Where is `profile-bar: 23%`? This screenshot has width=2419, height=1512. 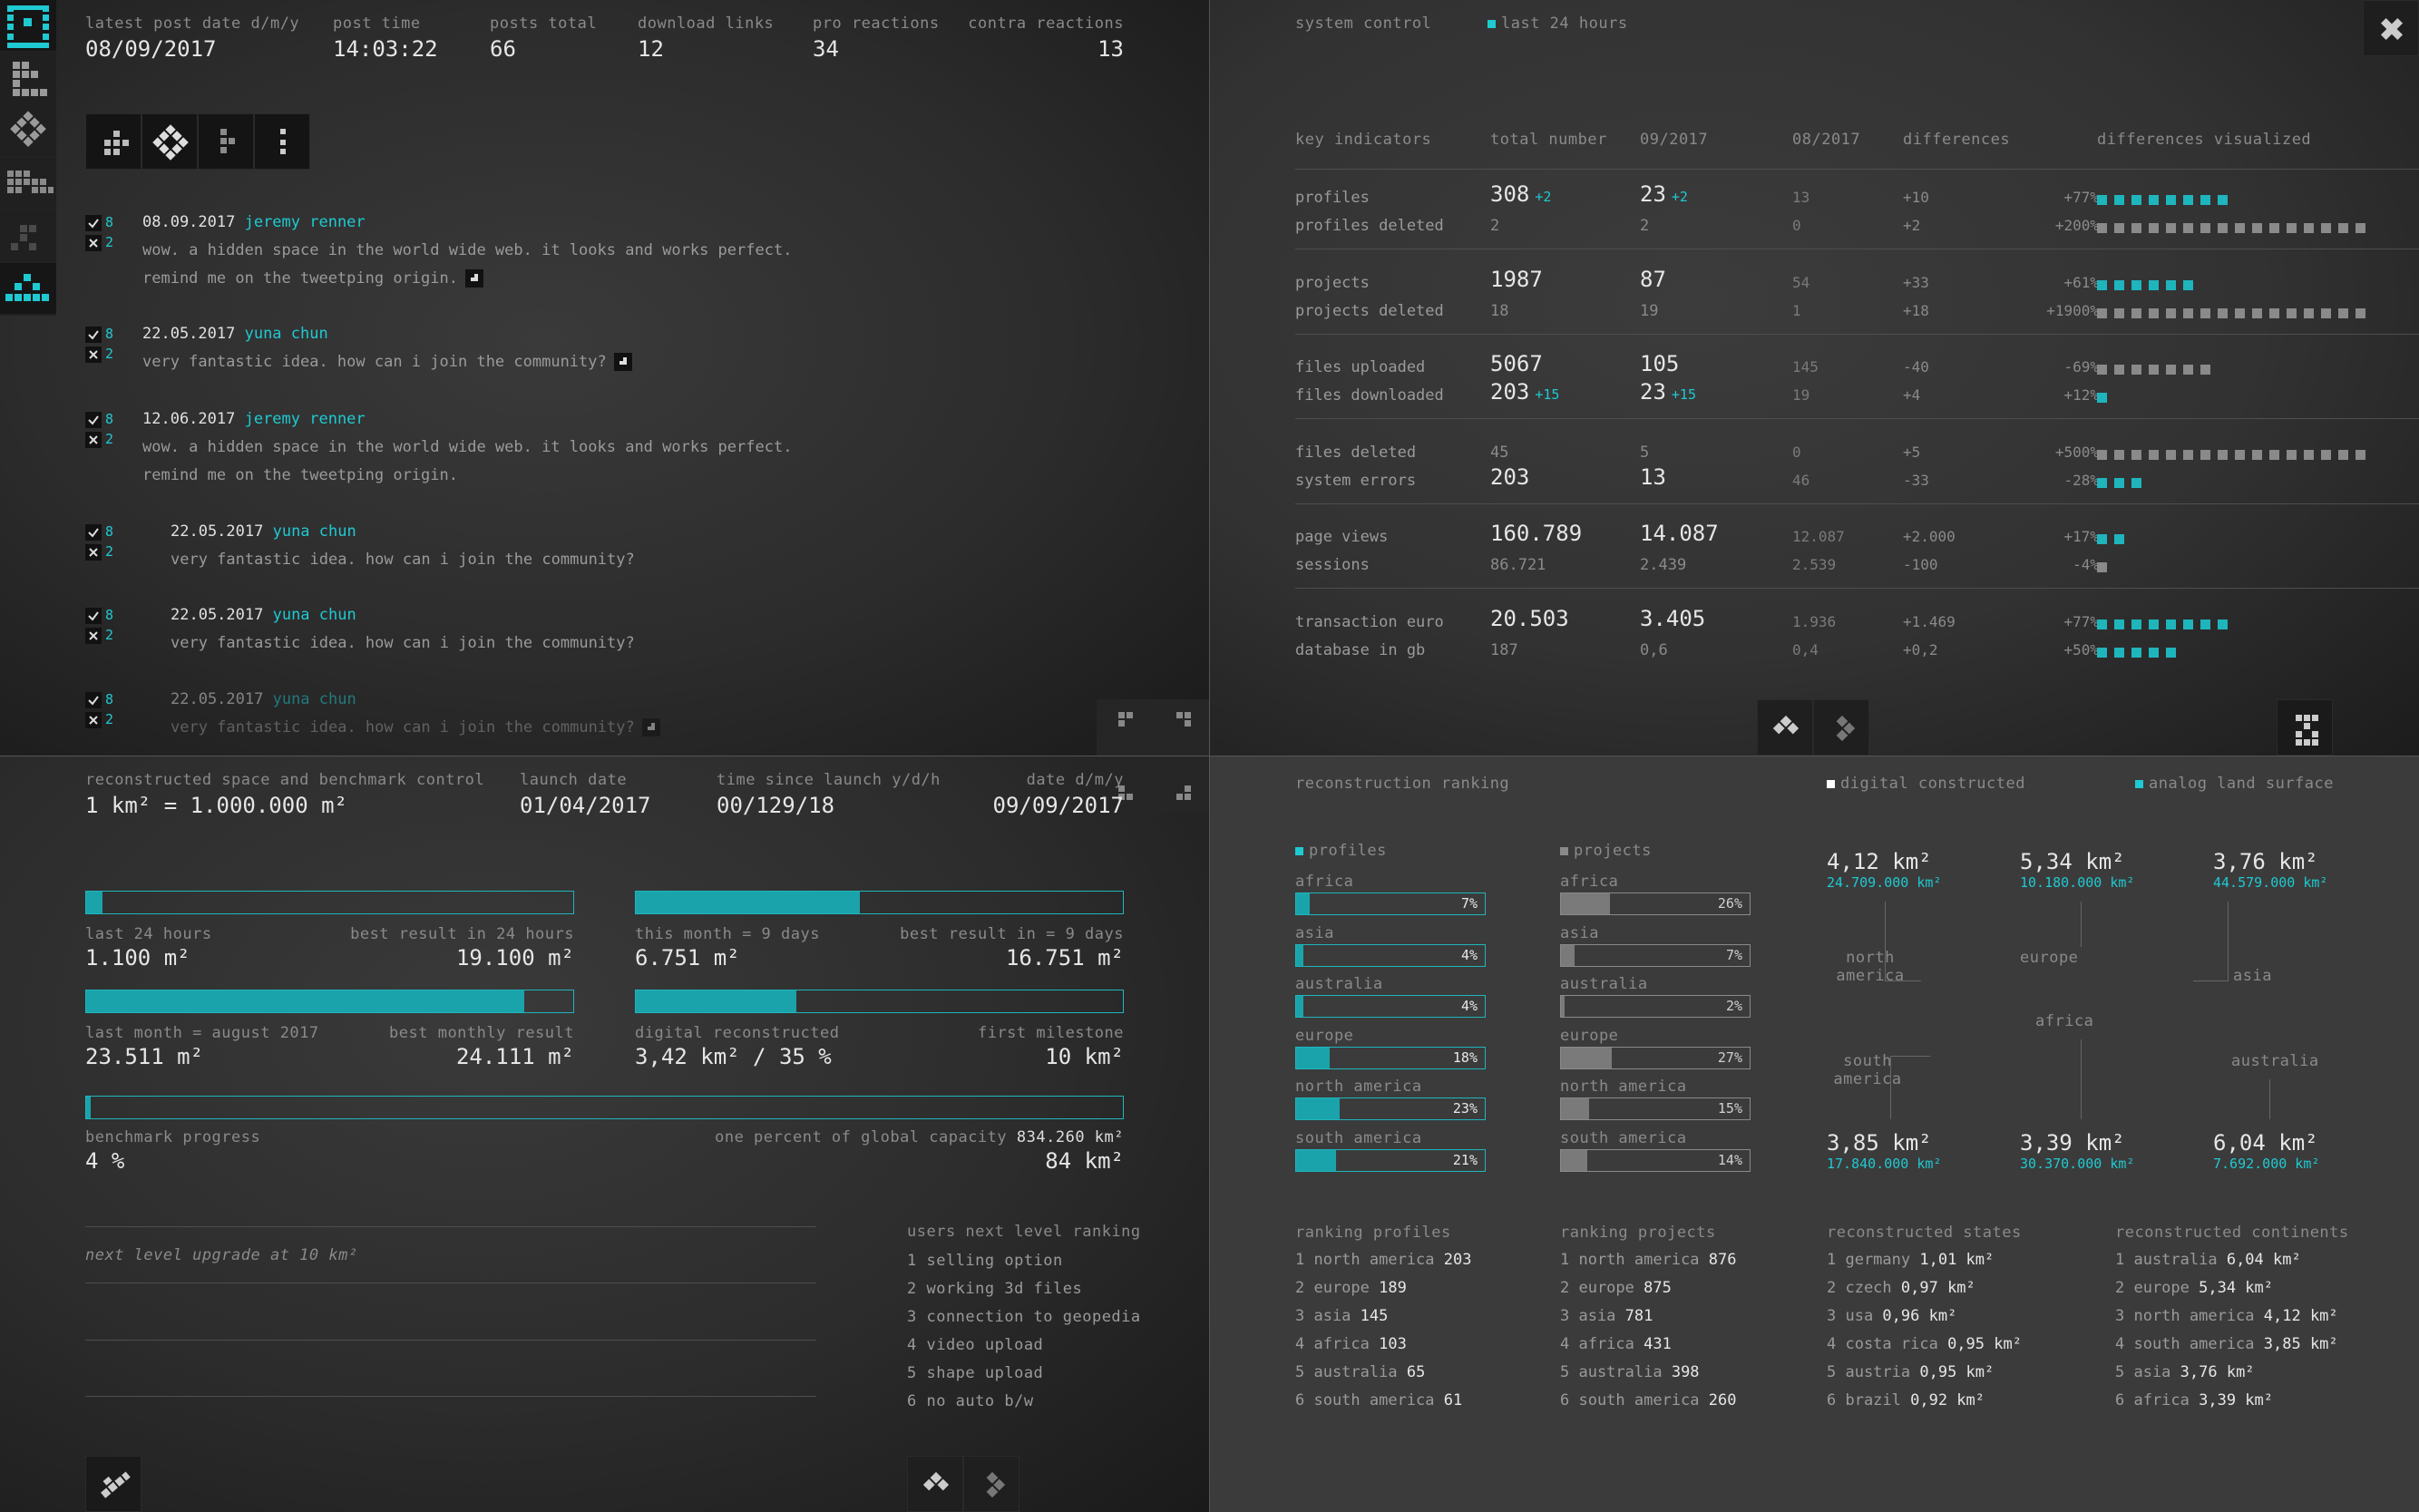 profile-bar: 23% is located at coordinates (1391, 1108).